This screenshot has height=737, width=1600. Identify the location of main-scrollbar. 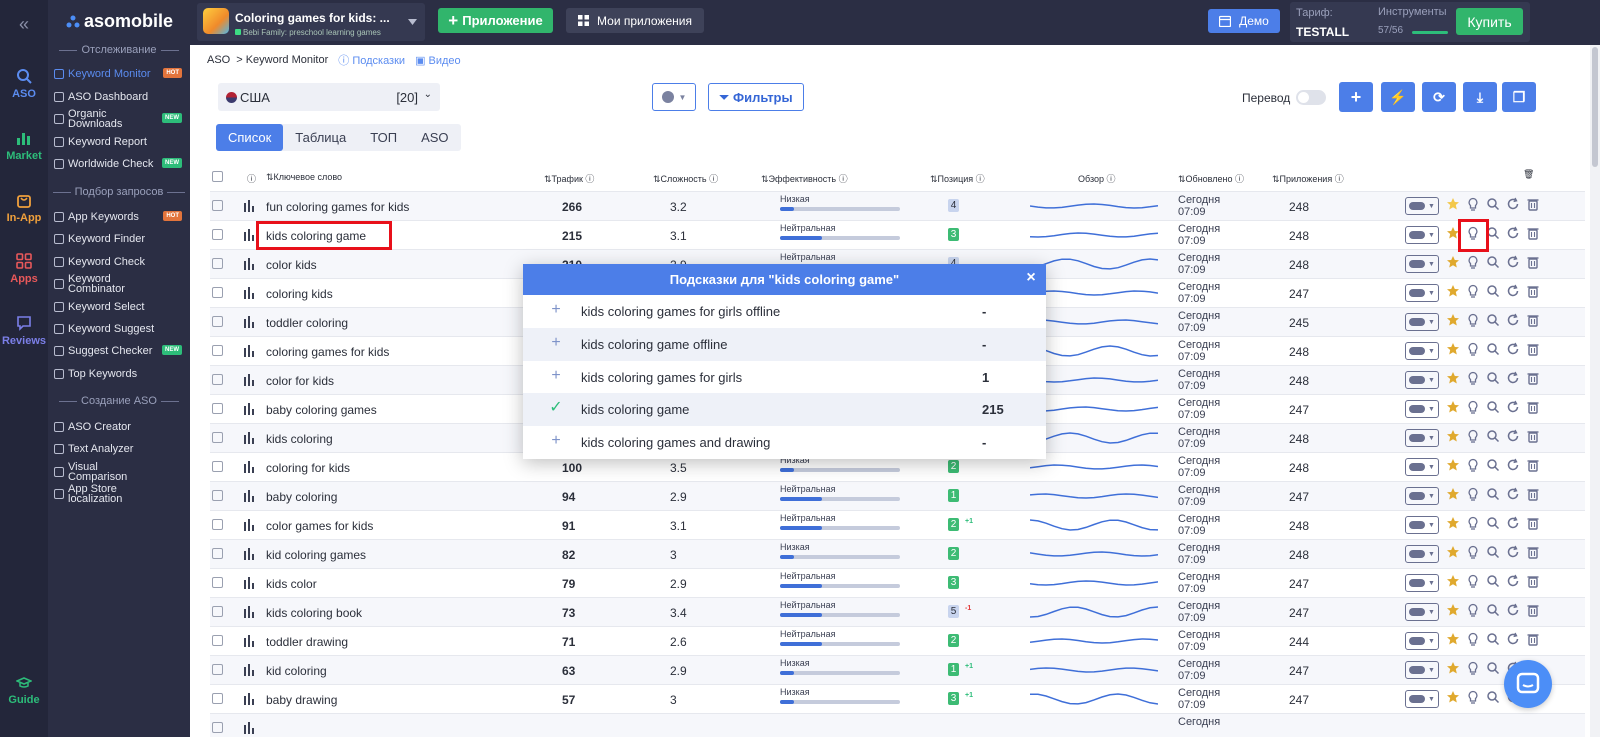
(1595, 391).